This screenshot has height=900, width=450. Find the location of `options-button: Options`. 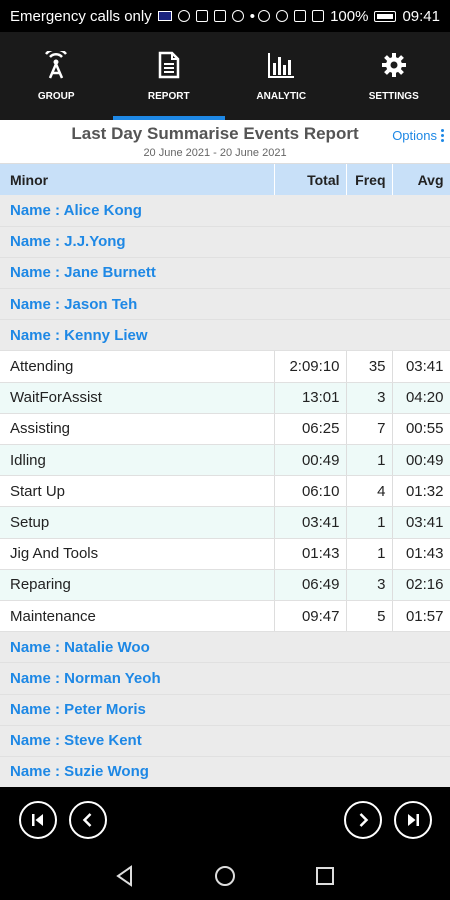

options-button: Options is located at coordinates (418, 135).